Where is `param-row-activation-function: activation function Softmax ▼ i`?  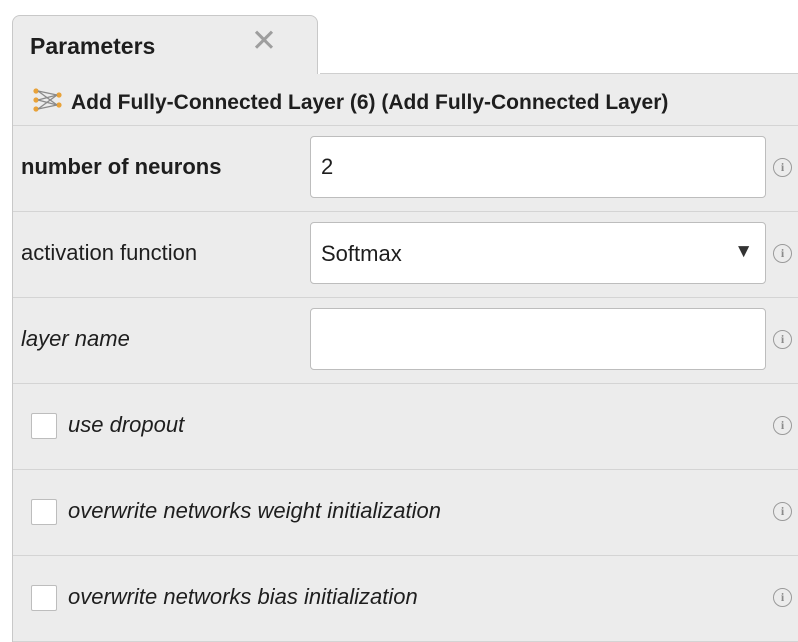 param-row-activation-function: activation function Softmax ▼ i is located at coordinates (405, 255).